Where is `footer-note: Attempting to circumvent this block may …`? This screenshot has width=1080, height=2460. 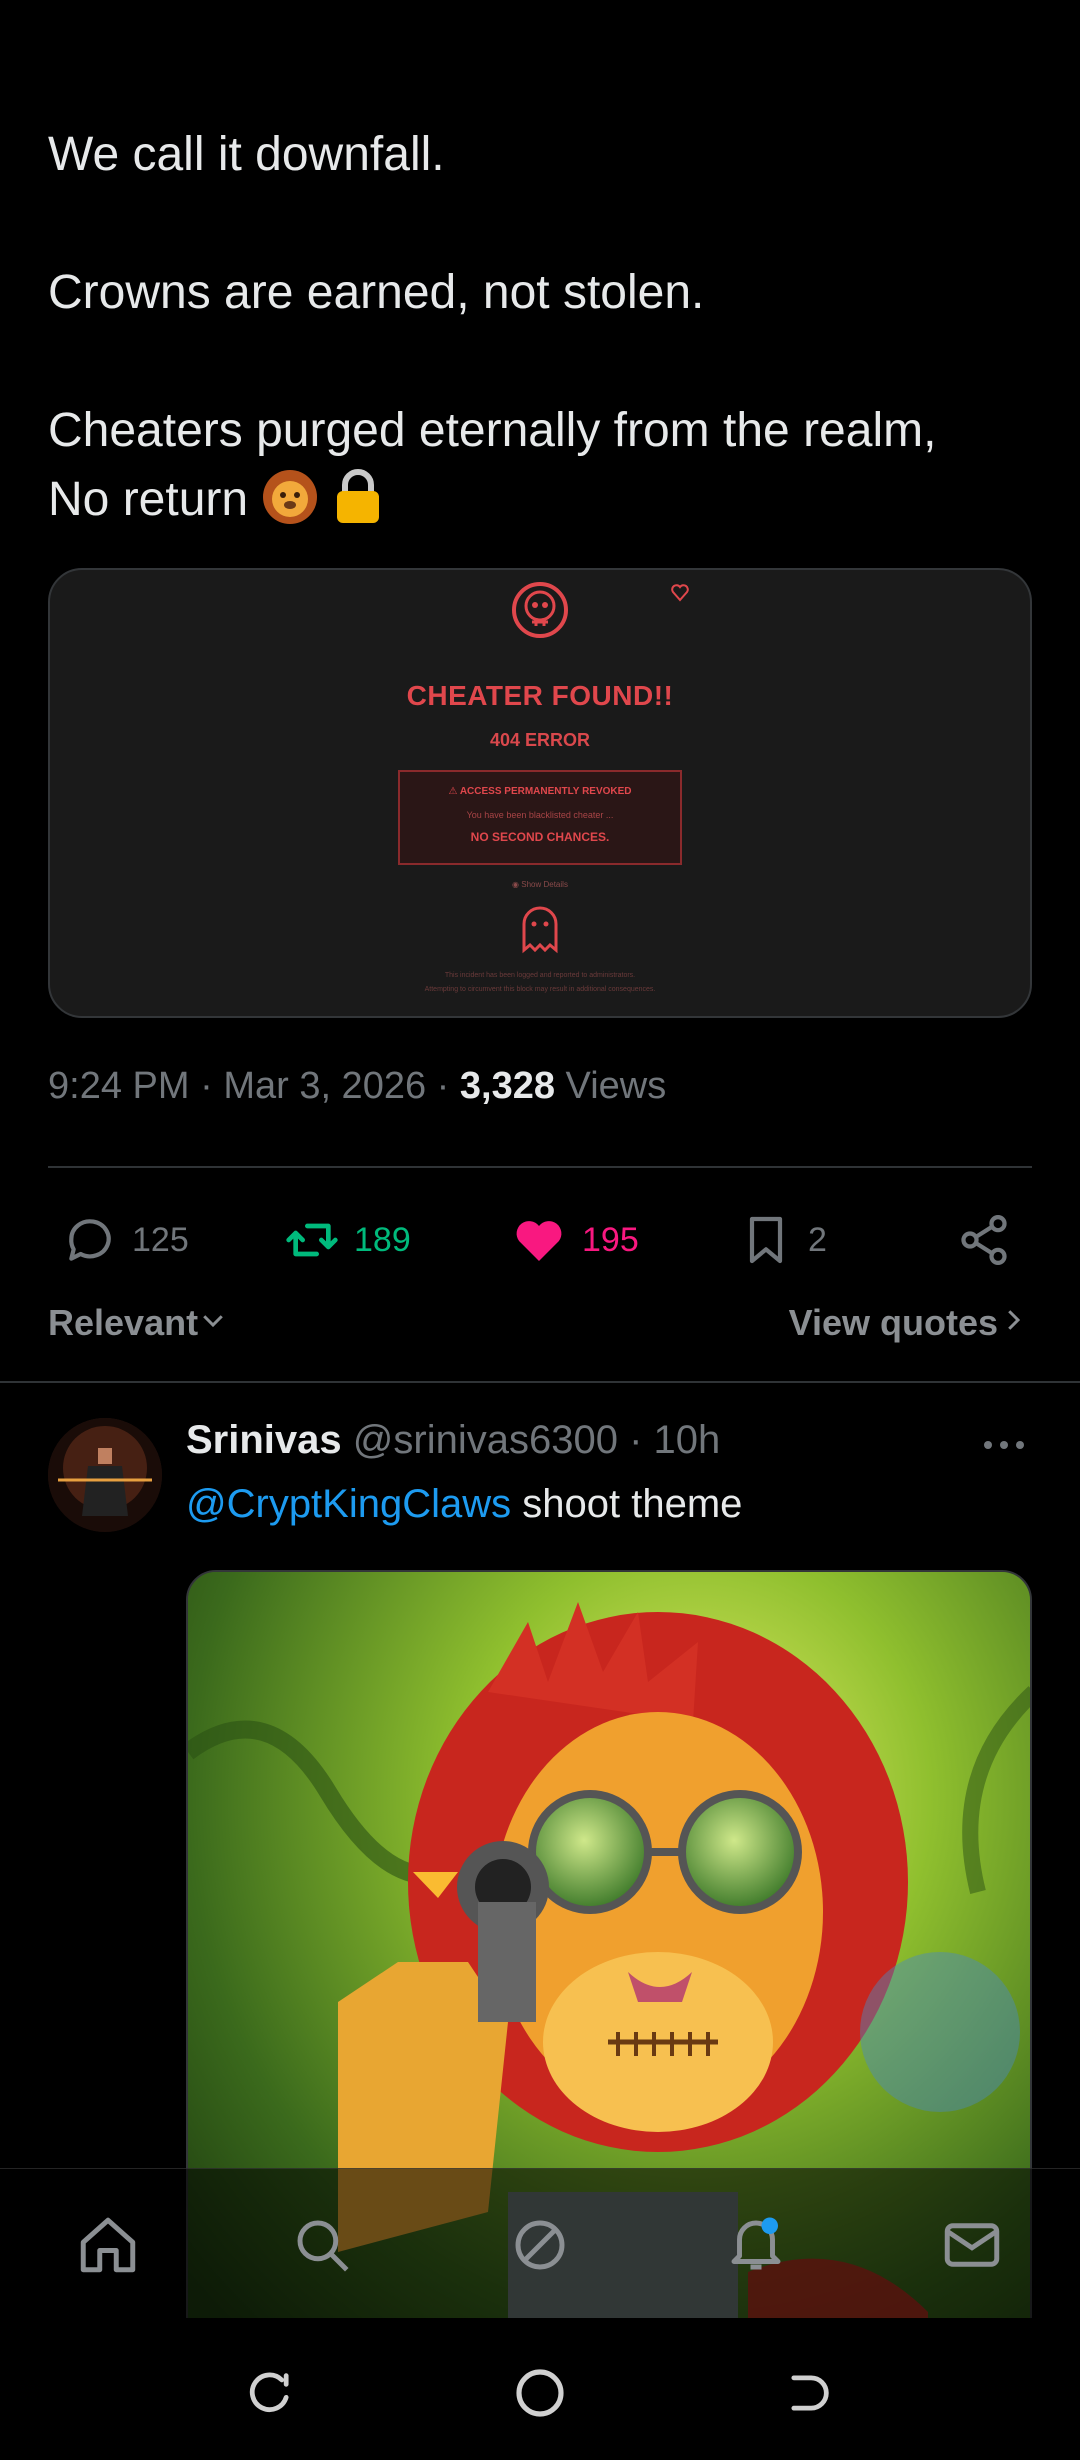 footer-note: Attempting to circumvent this block may … is located at coordinates (540, 989).